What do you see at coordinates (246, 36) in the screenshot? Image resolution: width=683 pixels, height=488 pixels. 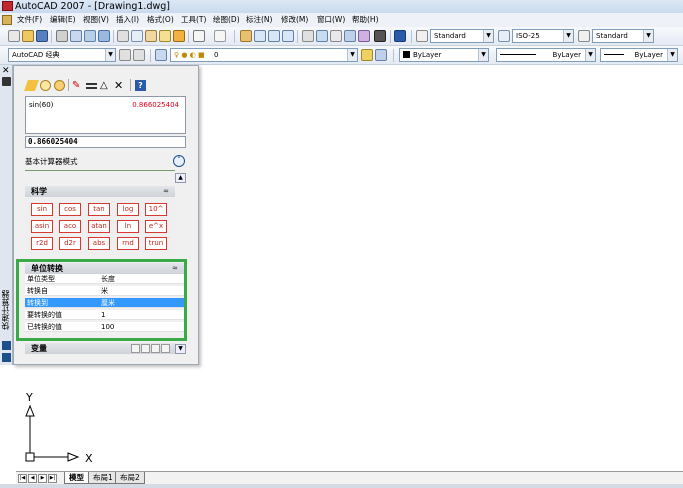 I see `pan-icon` at bounding box center [246, 36].